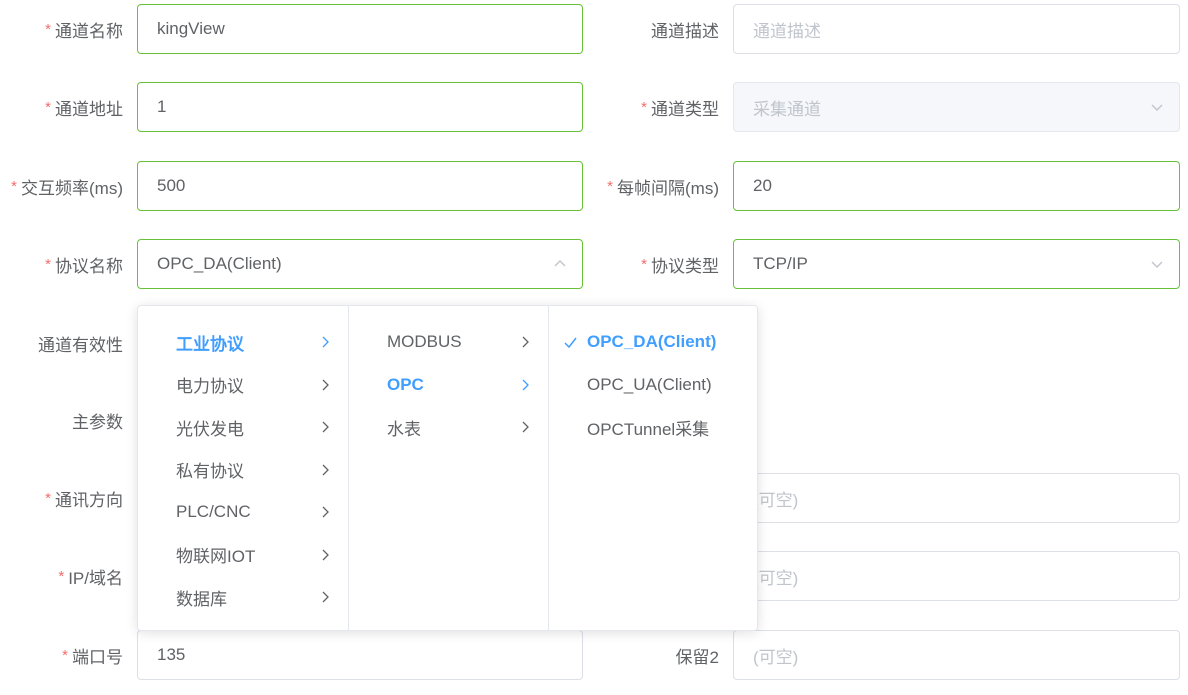  What do you see at coordinates (448, 385) in the screenshot?
I see `cascader-option-opc: OPC` at bounding box center [448, 385].